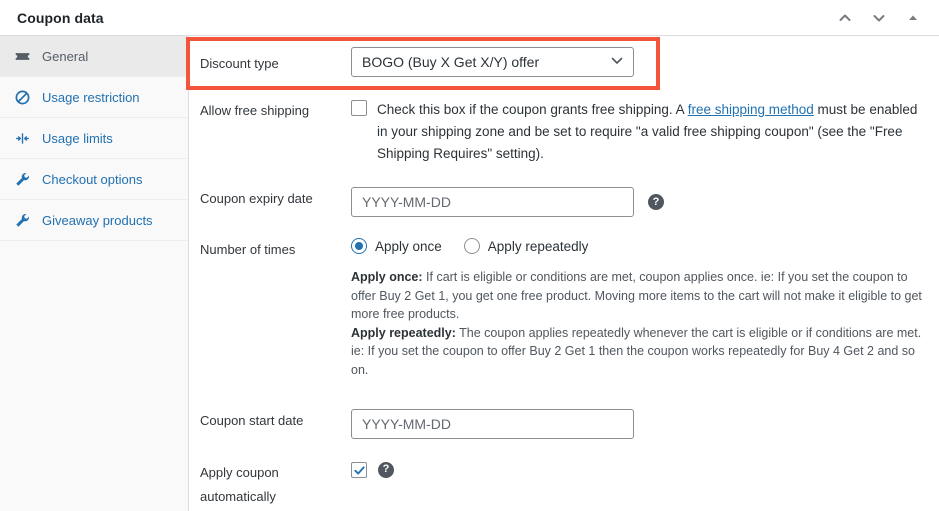  What do you see at coordinates (248, 249) in the screenshot?
I see `number-of-times-label: Number of times` at bounding box center [248, 249].